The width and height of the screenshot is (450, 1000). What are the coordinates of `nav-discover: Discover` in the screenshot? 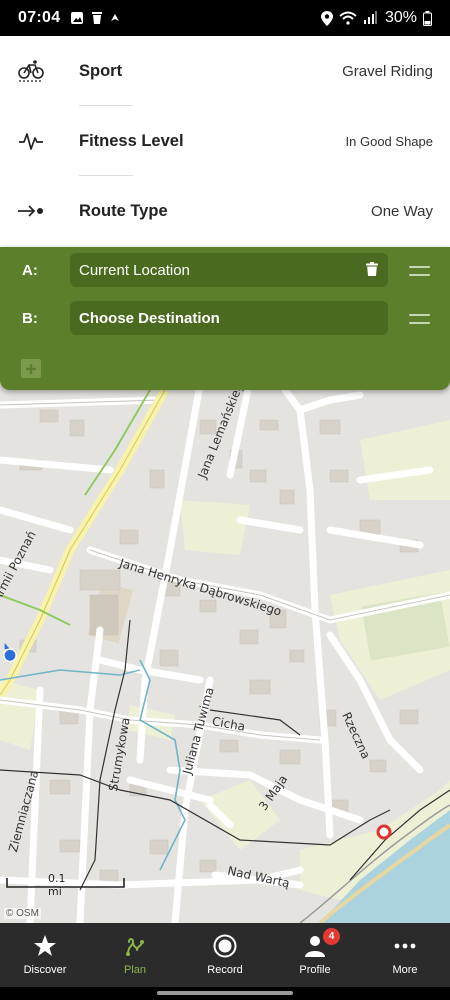 It's located at (45, 955).